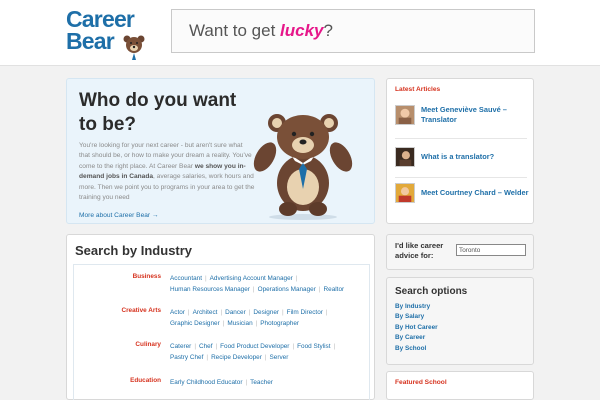 The width and height of the screenshot is (600, 400). What do you see at coordinates (266, 312) in the screenshot?
I see `career-link: Designer` at bounding box center [266, 312].